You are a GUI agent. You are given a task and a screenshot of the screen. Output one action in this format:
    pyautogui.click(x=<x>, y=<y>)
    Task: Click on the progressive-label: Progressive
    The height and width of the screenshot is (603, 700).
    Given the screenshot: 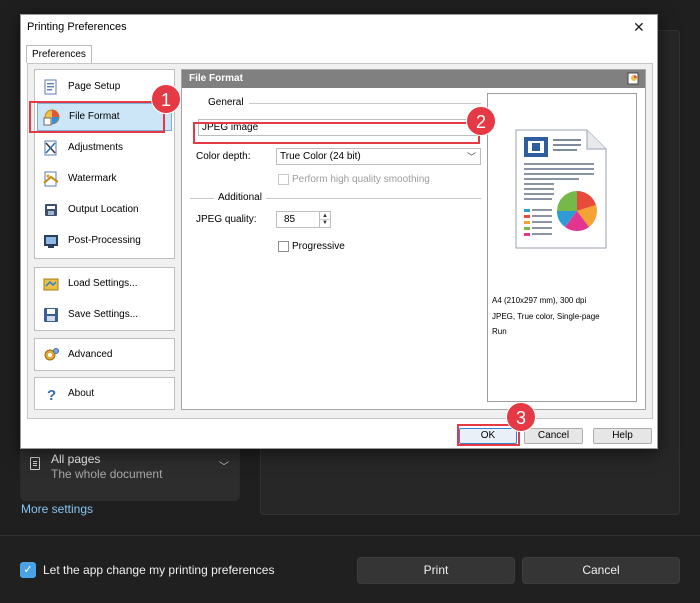 What is the action you would take?
    pyautogui.click(x=318, y=246)
    